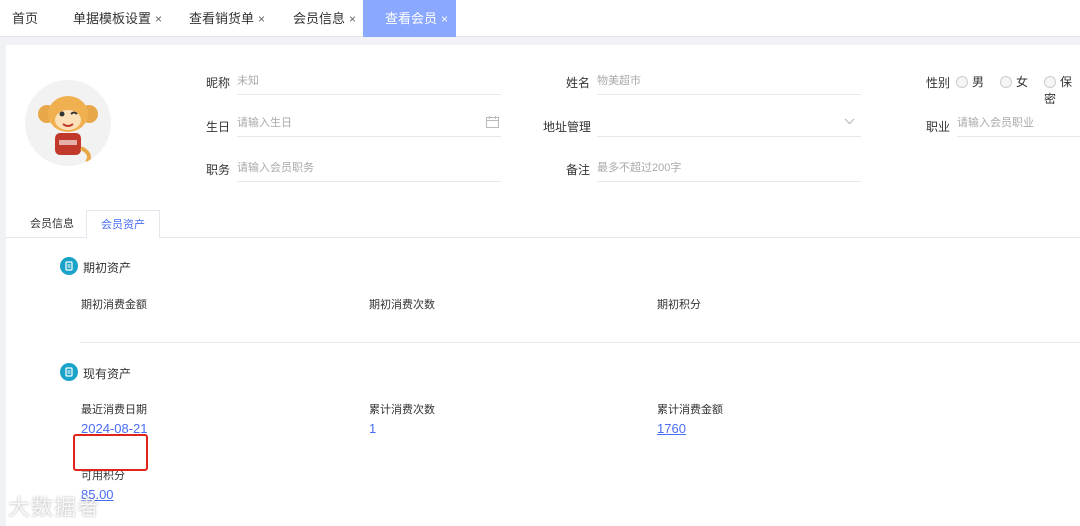  What do you see at coordinates (639, 168) in the screenshot?
I see `remark-placeholder: 最多不超过200字` at bounding box center [639, 168].